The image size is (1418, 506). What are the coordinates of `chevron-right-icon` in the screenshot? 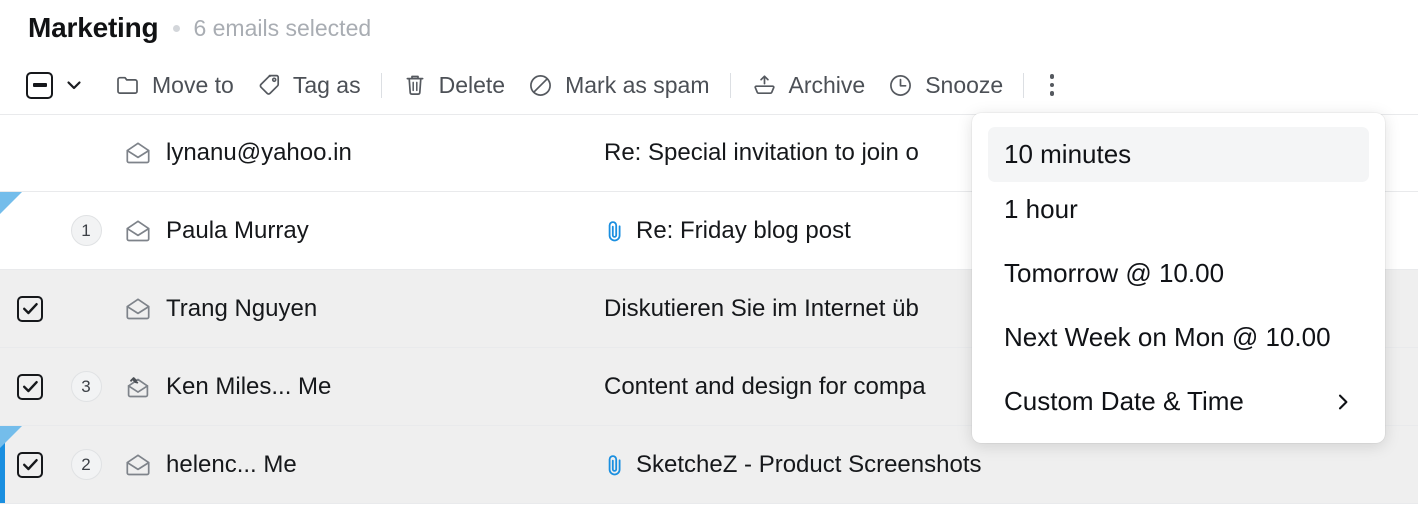 It's located at (1343, 402).